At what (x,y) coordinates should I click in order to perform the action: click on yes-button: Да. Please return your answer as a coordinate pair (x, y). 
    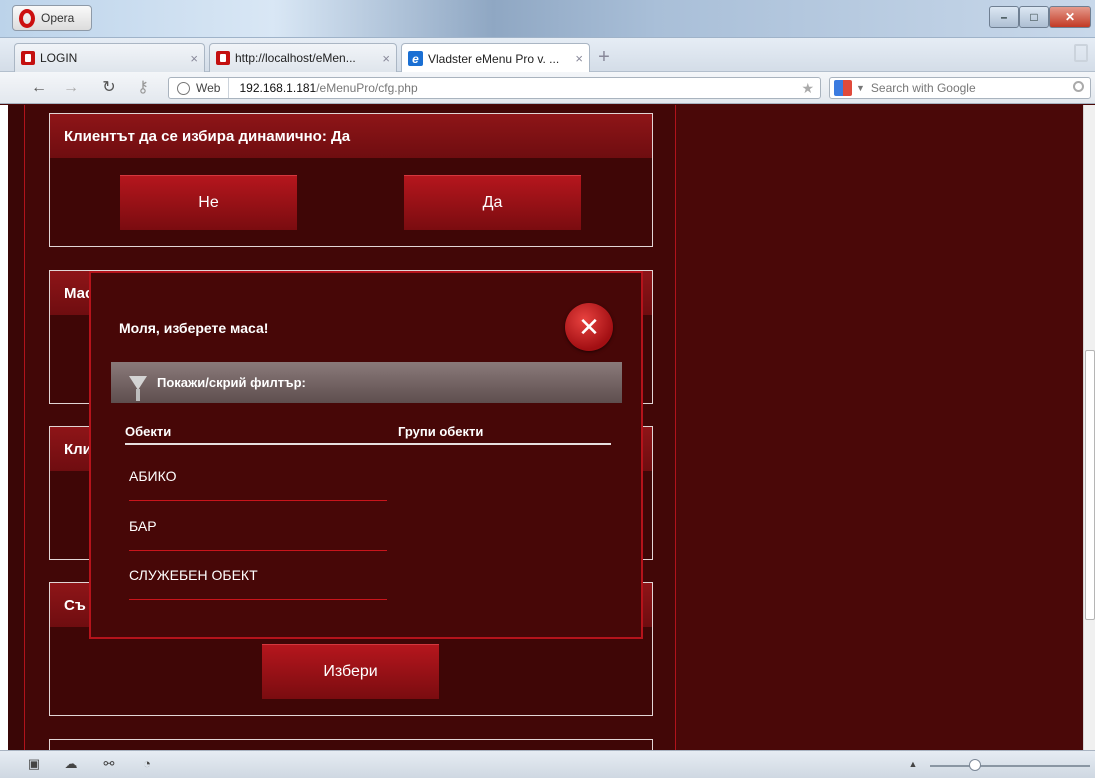
    Looking at the image, I should click on (492, 202).